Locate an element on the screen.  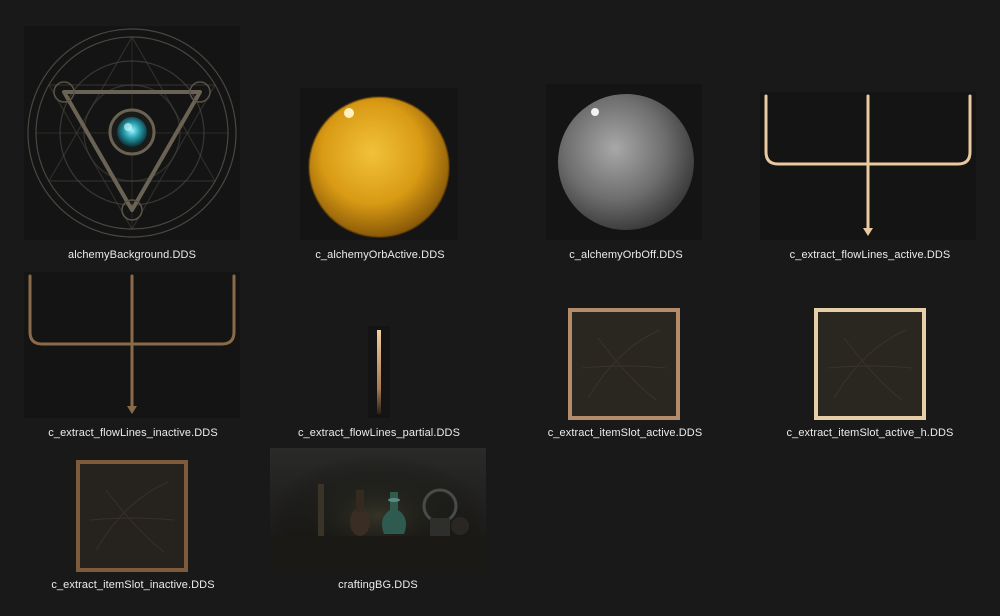
file-name: c_extract_flowLines_active.DDS is located at coordinates (870, 255).